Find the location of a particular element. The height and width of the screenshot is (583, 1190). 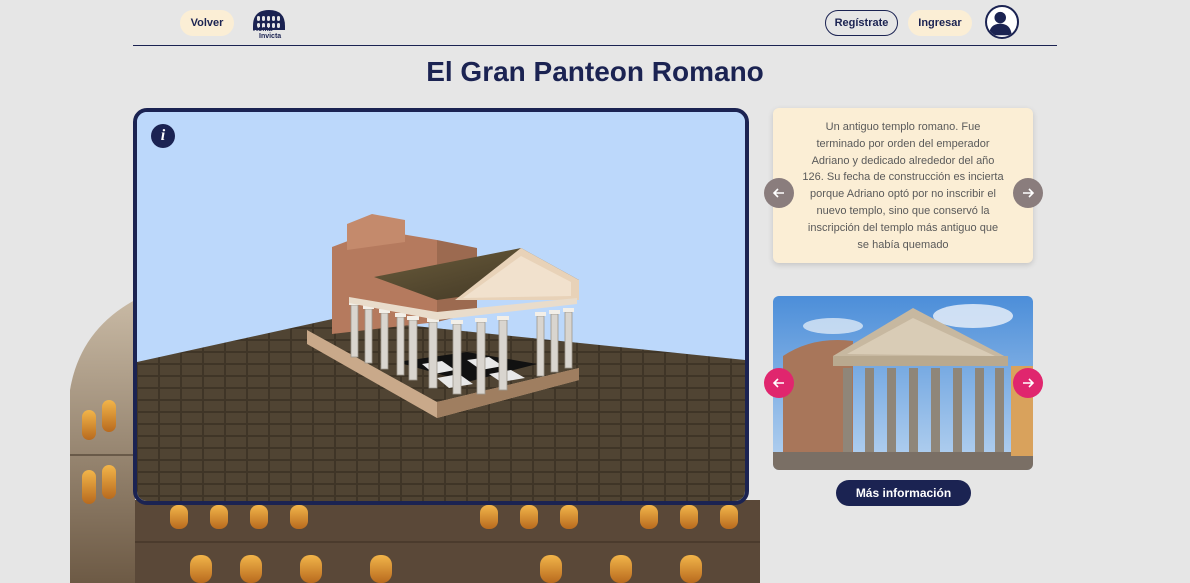

back-button: Volver is located at coordinates (207, 23).